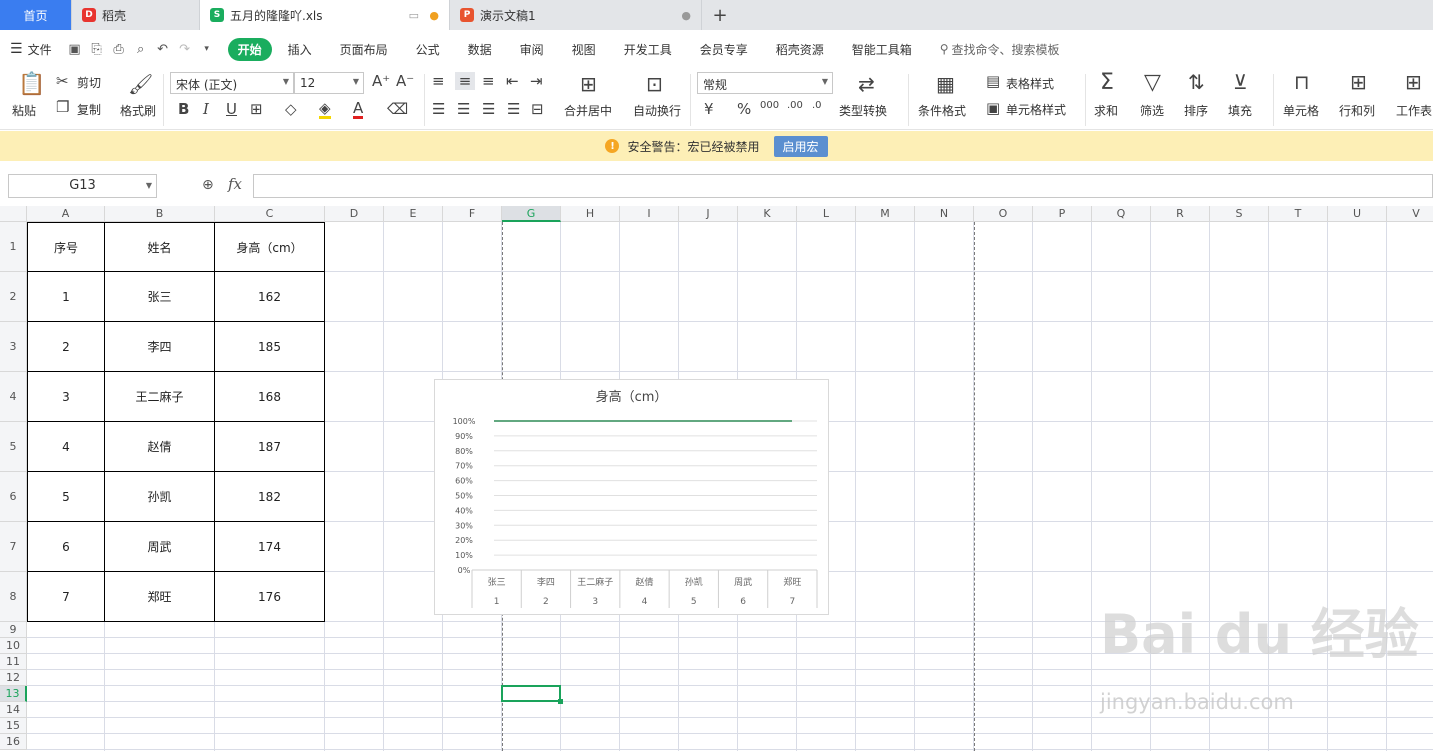 The width and height of the screenshot is (1433, 751). I want to click on wrap-text-button: 自动换行, so click(657, 110).